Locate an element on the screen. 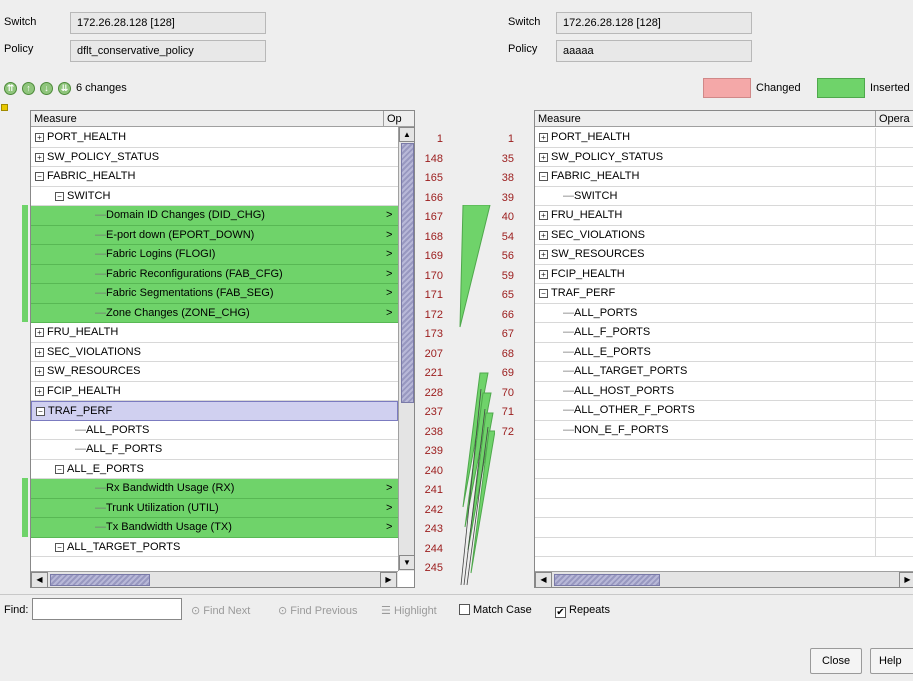 This screenshot has width=913, height=681. left-col-op: Op is located at coordinates (393, 118).